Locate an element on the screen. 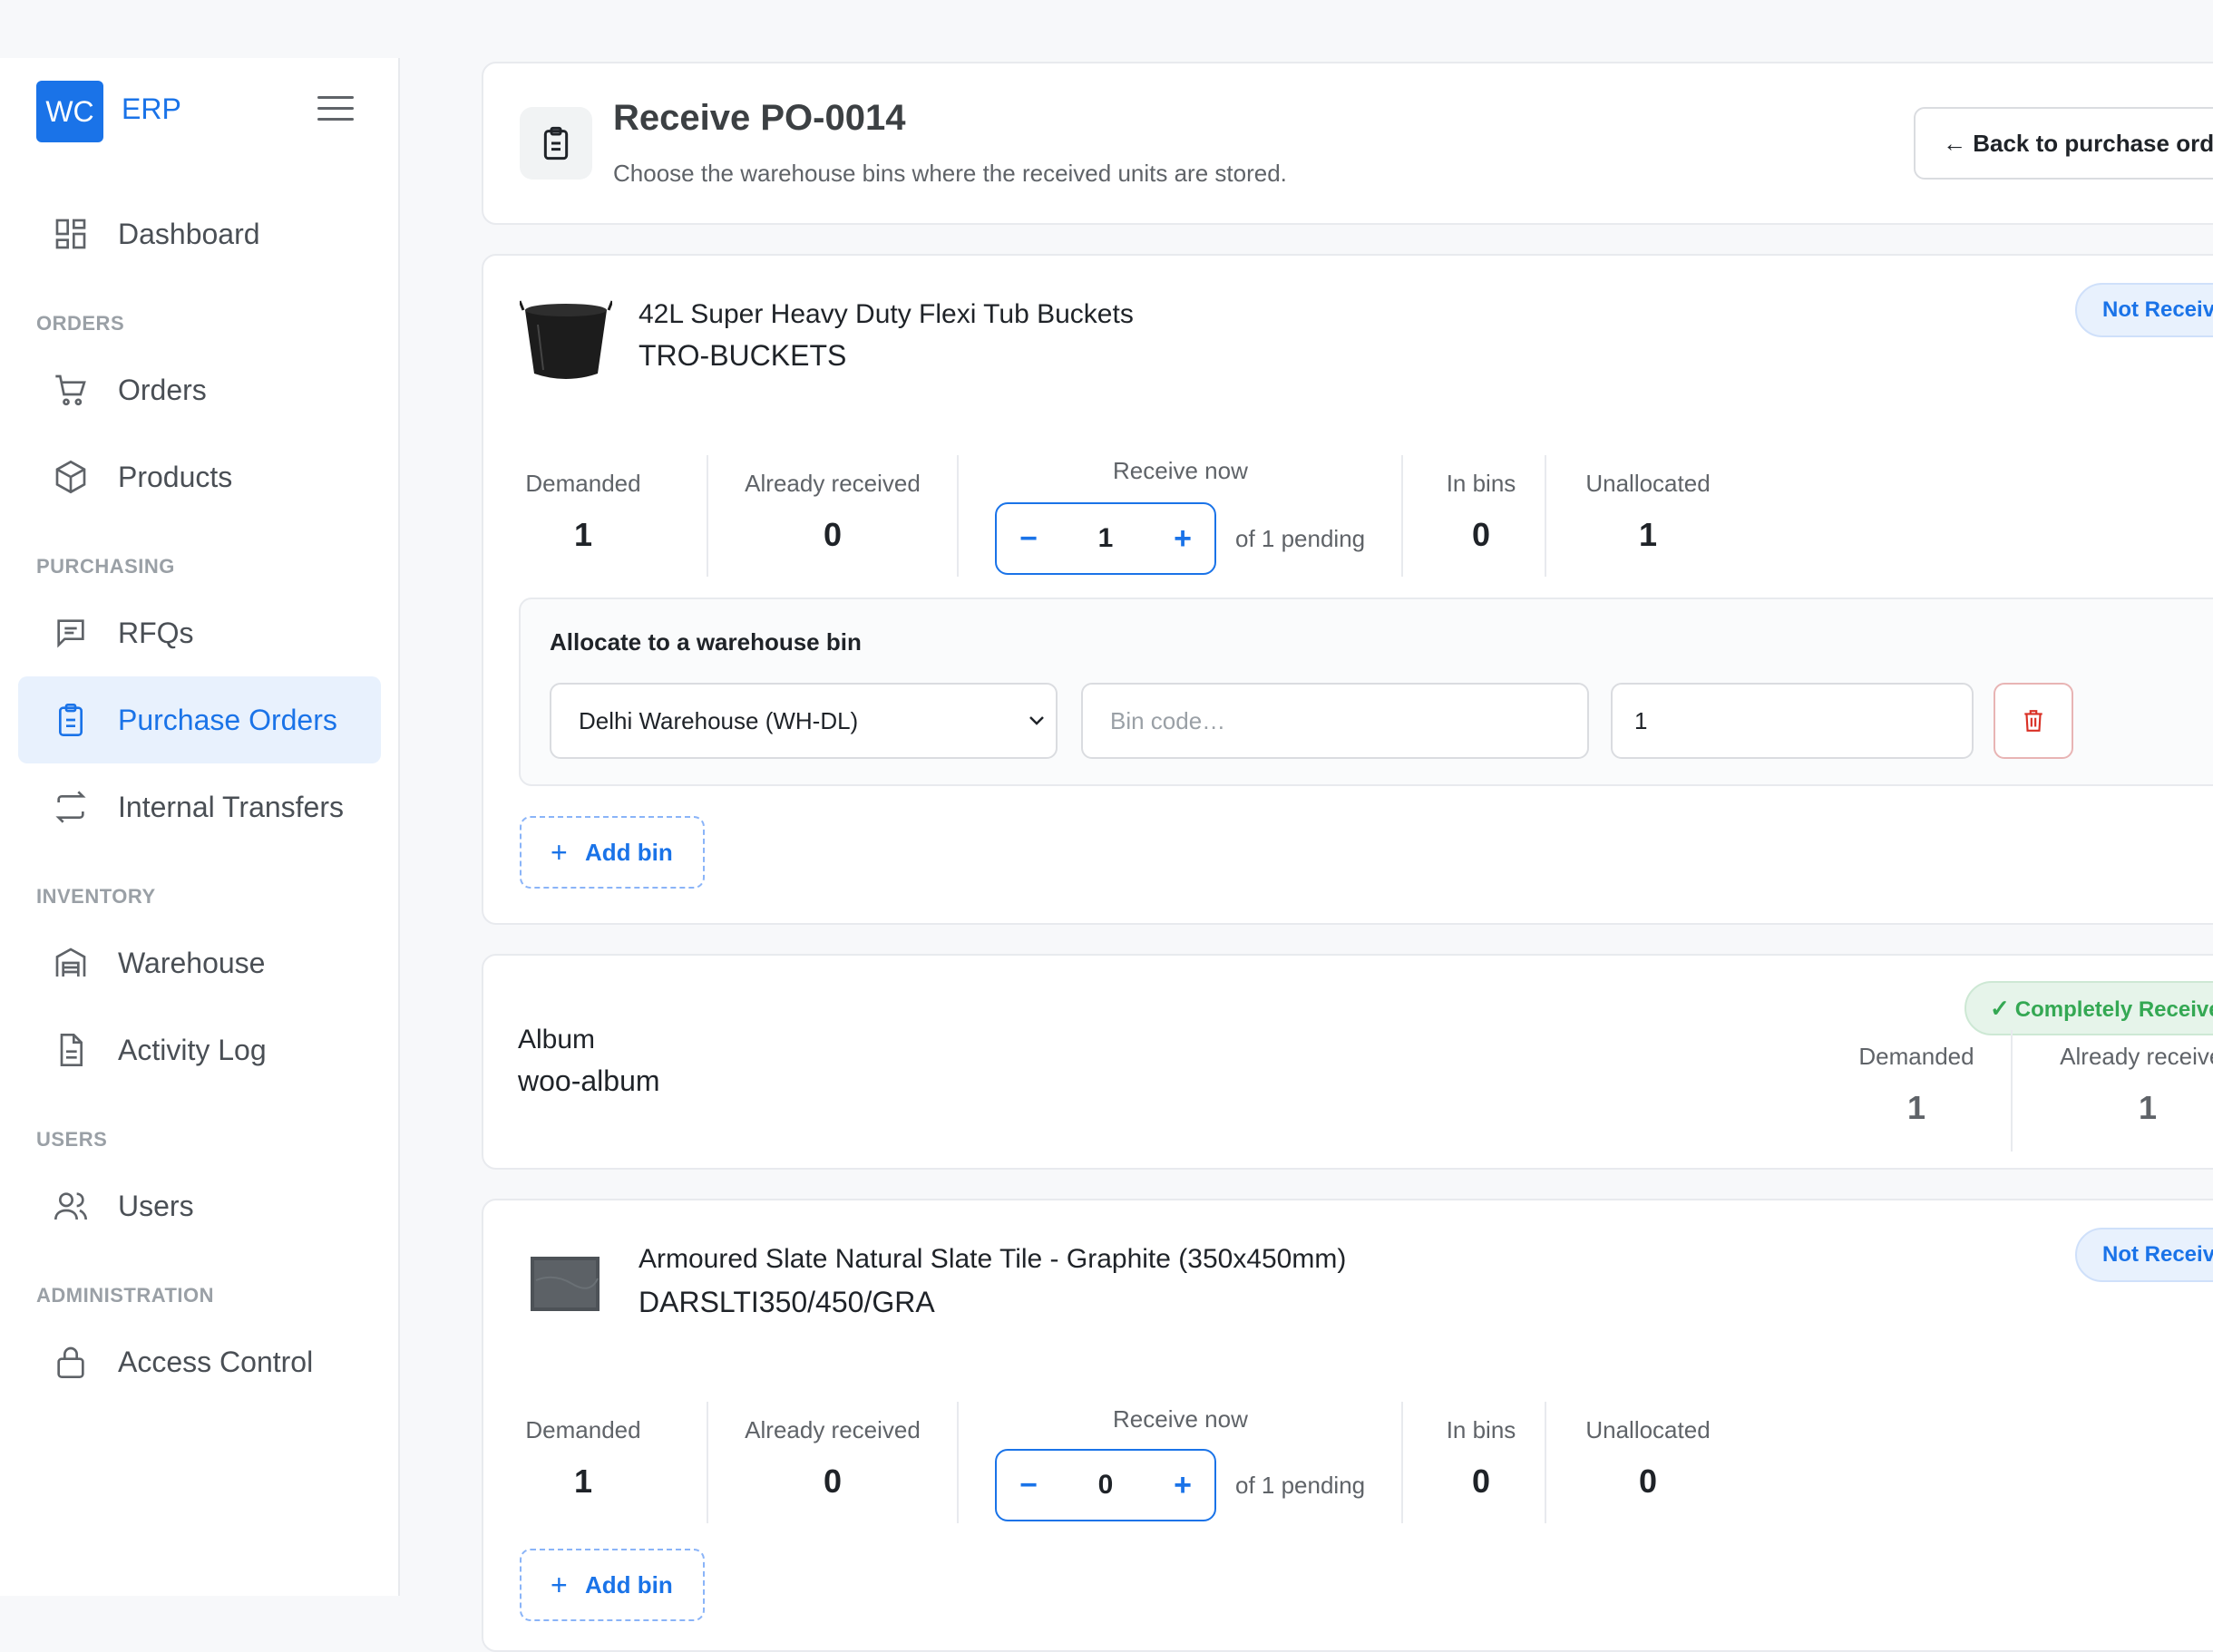 This screenshot has height=1652, width=2213. sidebar-item-label: Purchase Orders is located at coordinates (228, 720).